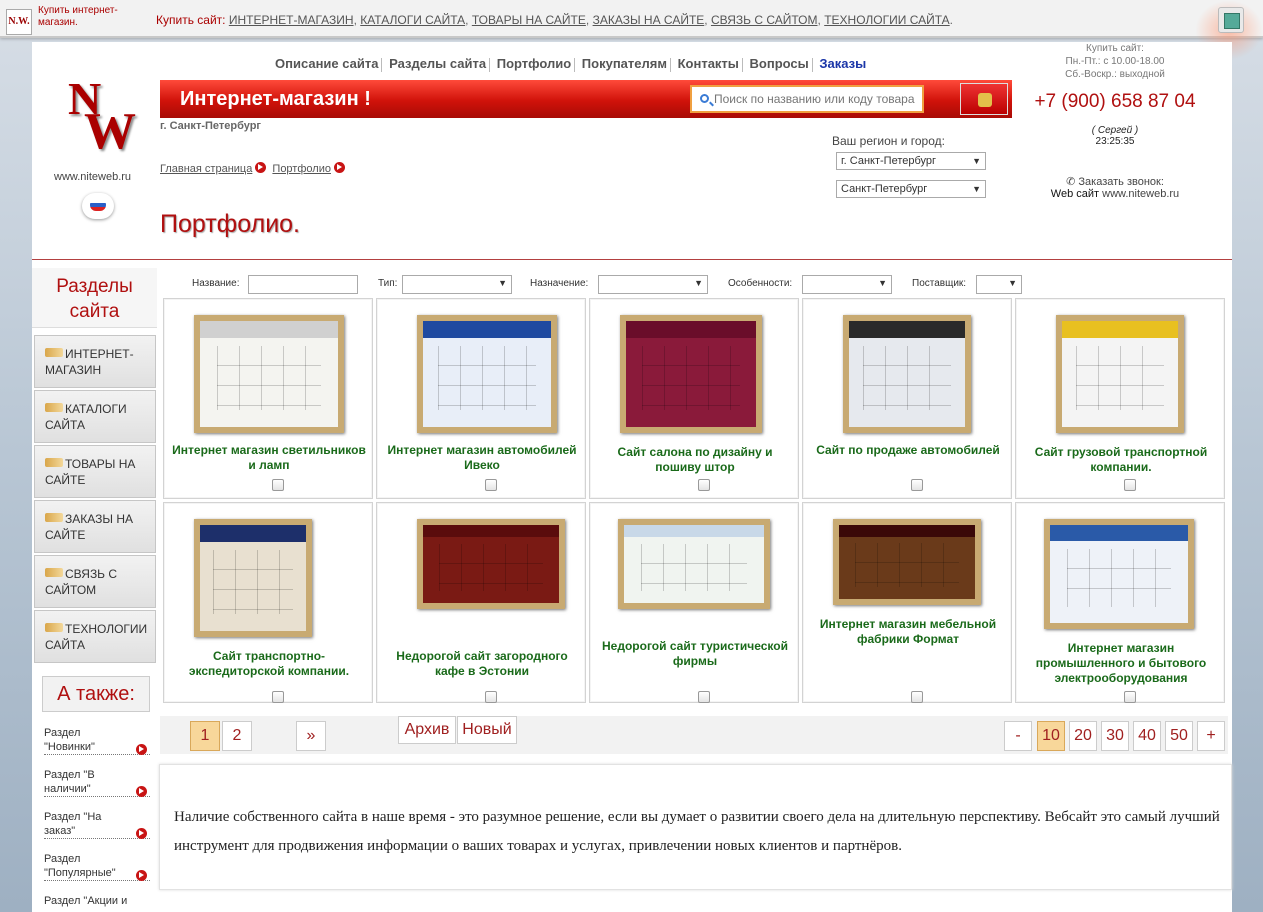  Describe the element at coordinates (211, 126) in the screenshot. I see `header-city: г. Санкт-Петербург` at that location.